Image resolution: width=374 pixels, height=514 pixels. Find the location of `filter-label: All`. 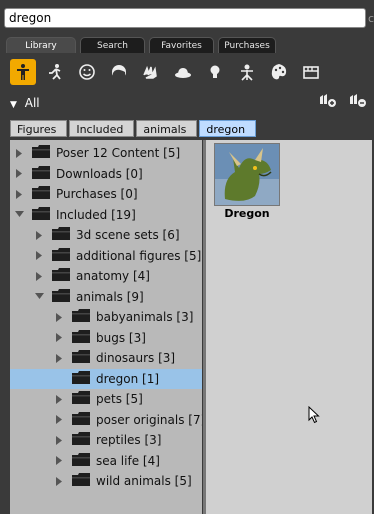

filter-label: All is located at coordinates (32, 103).